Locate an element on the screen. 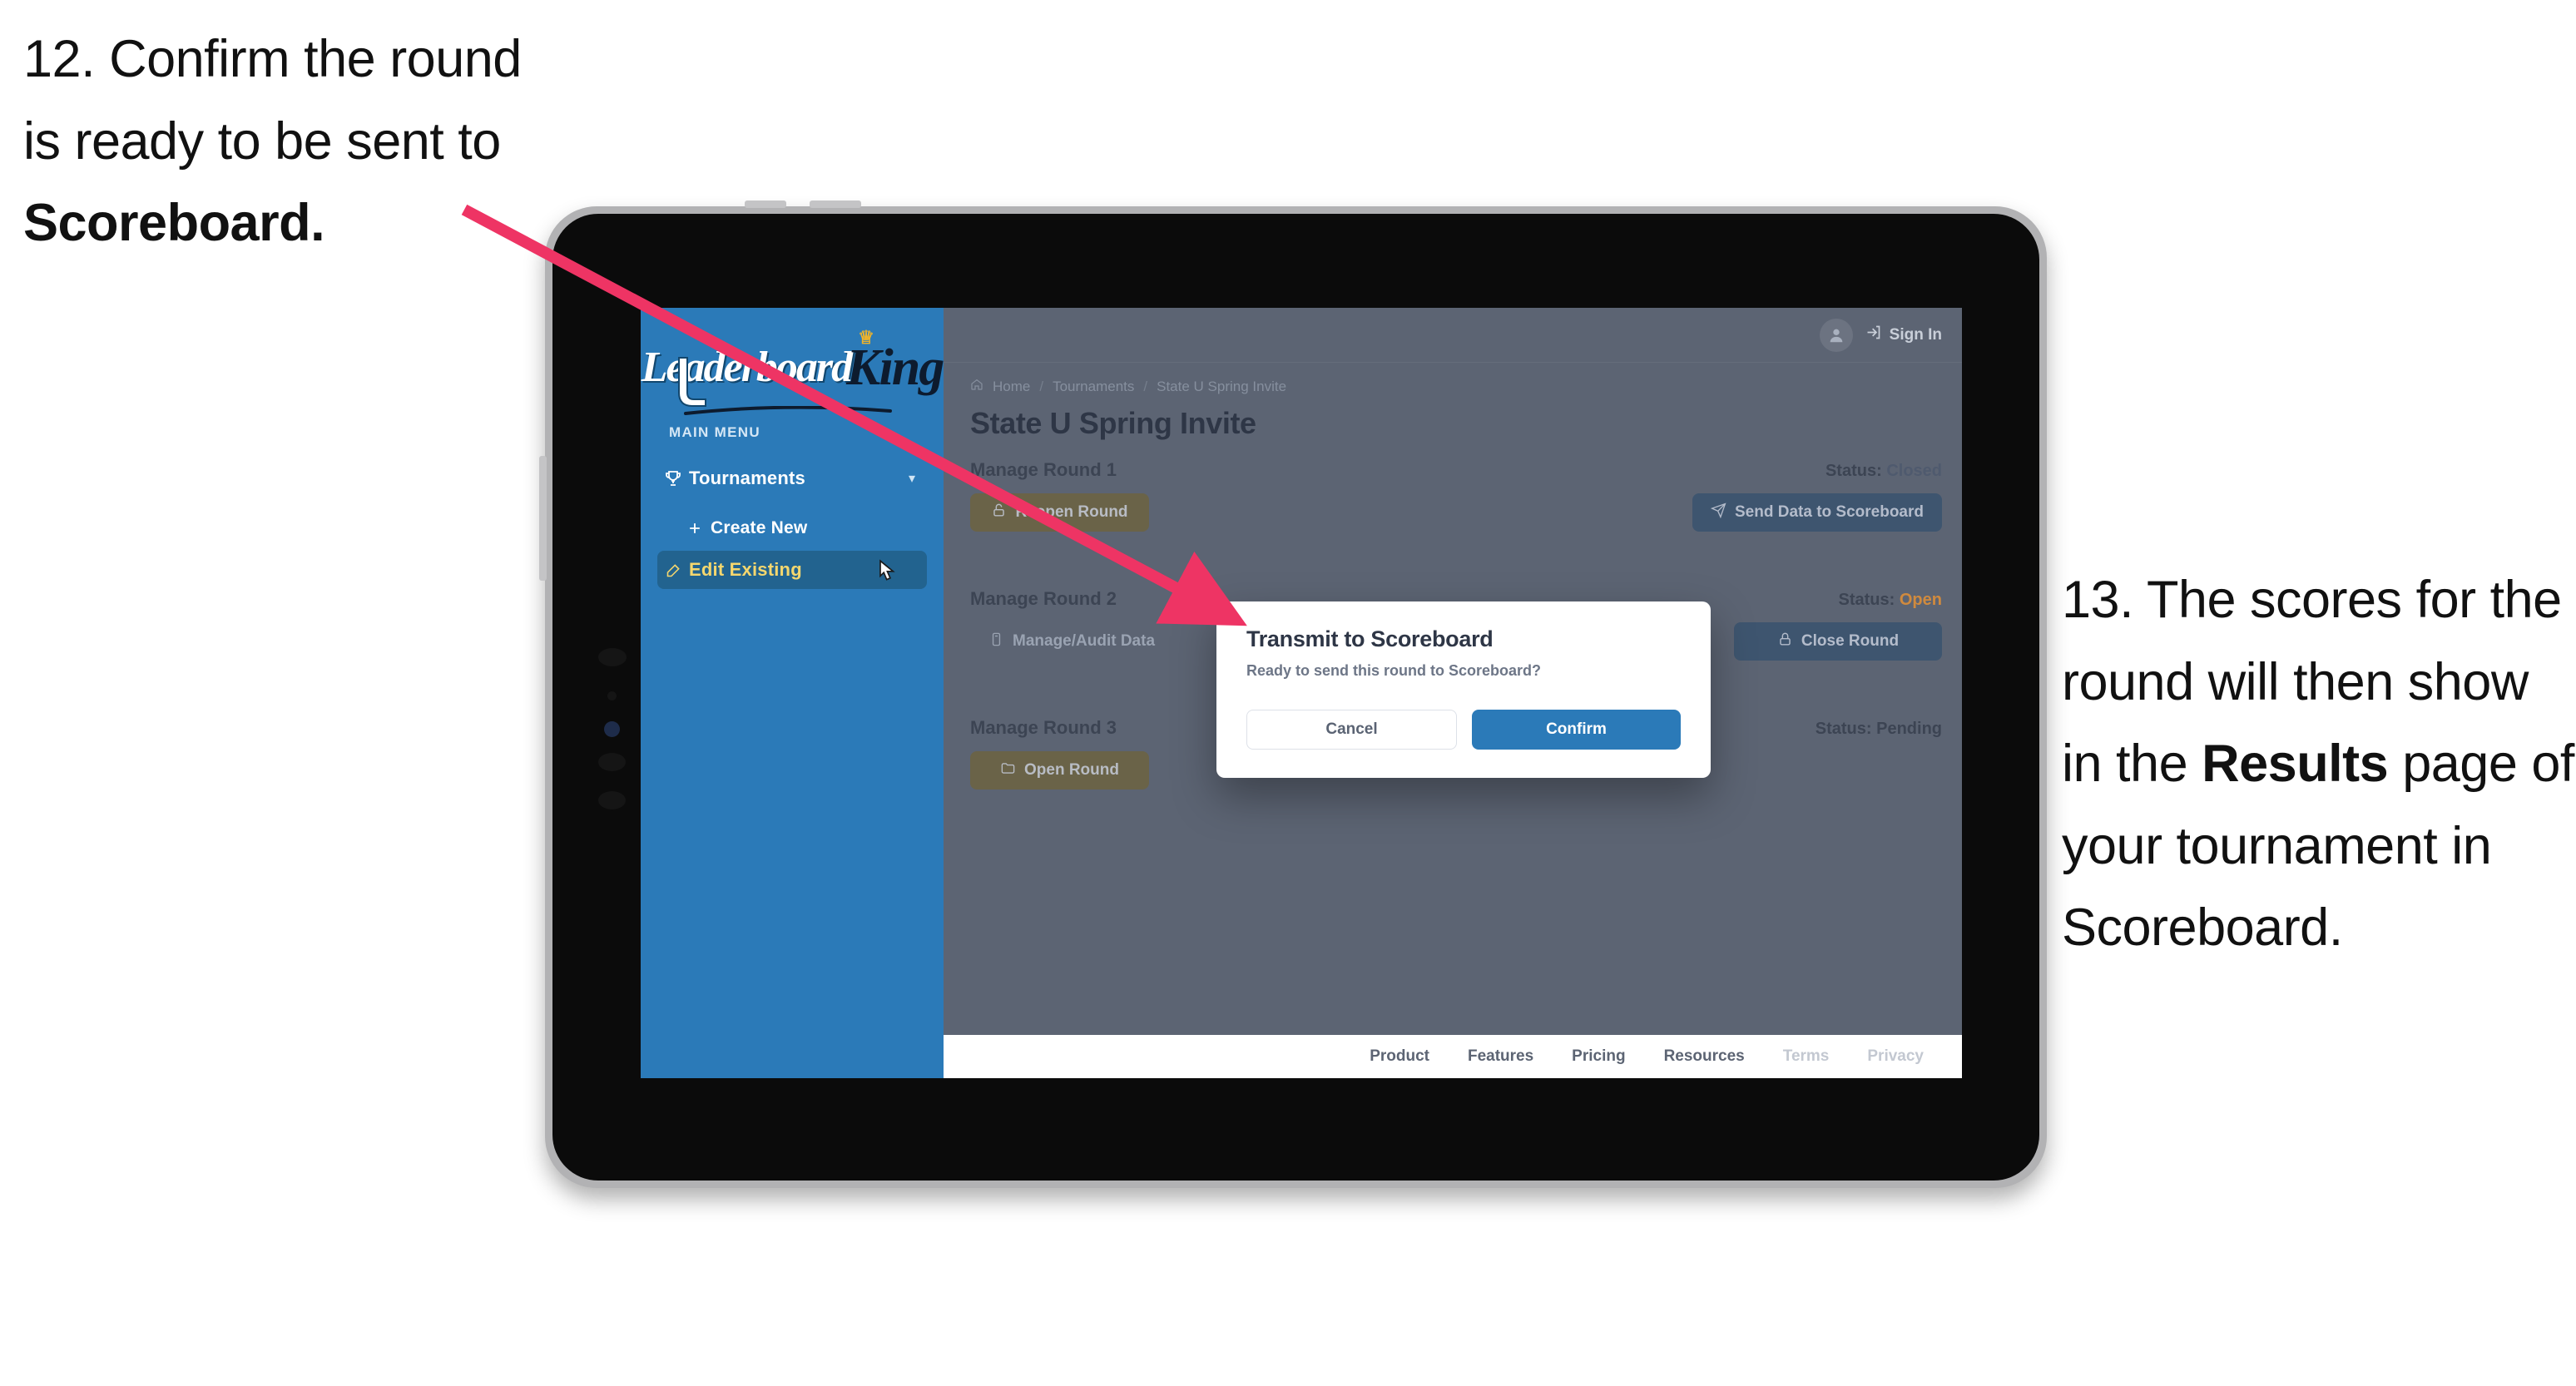 The width and height of the screenshot is (2576, 1386). sidebar-item-create-new: Create New is located at coordinates (803, 528).